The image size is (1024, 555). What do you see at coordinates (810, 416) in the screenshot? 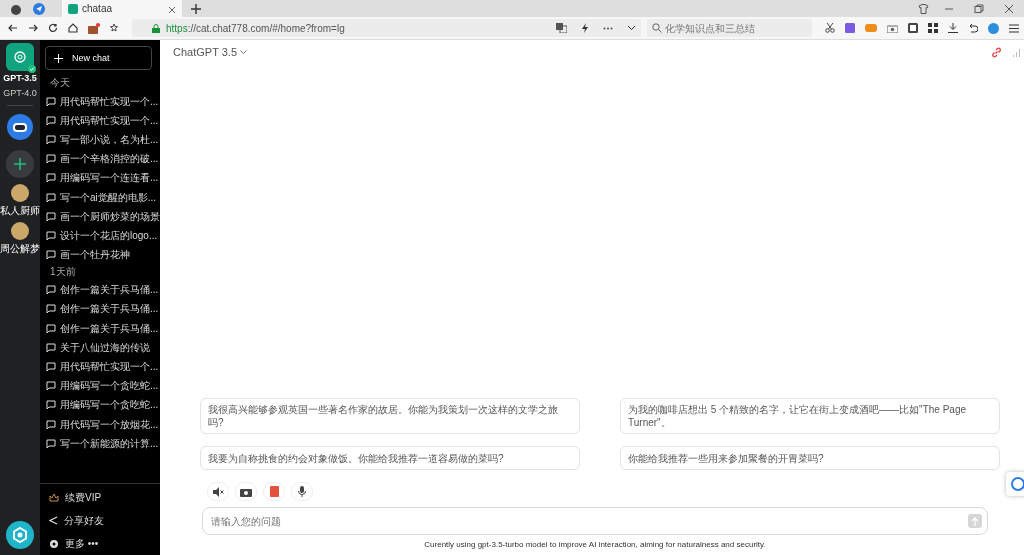
I see `suggestion-card: 为我的咖啡店想出 5 个精致的名字，让它在街上变成酒吧——比如"The Page Turner"。` at bounding box center [810, 416].